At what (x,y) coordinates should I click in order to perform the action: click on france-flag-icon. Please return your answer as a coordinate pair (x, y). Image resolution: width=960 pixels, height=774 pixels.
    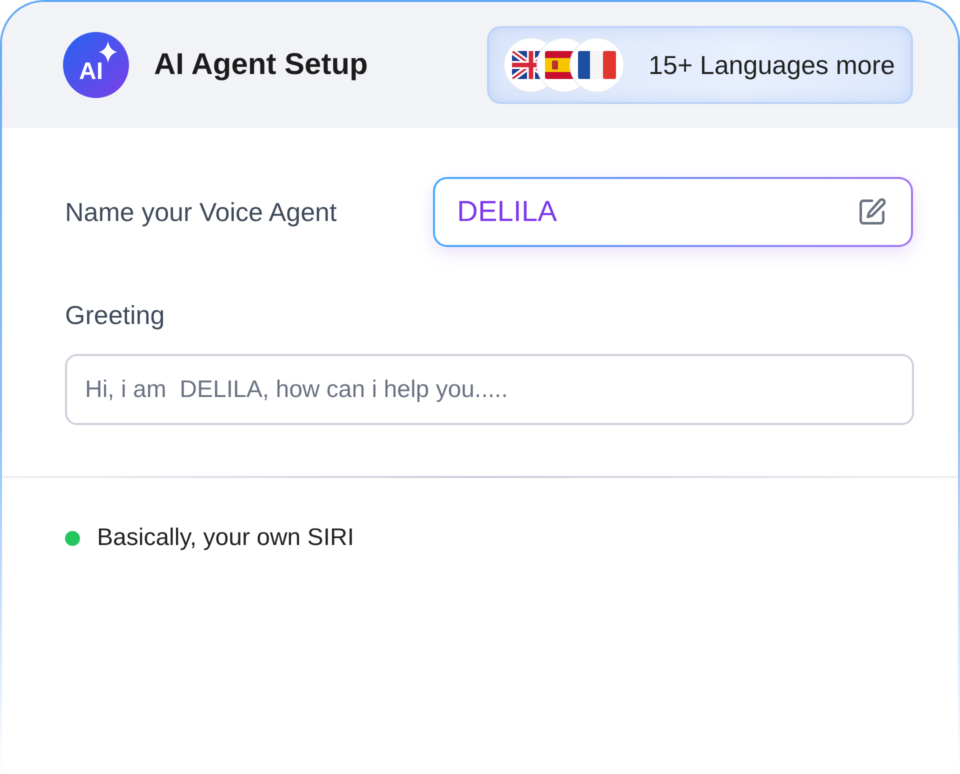
    Looking at the image, I should click on (596, 65).